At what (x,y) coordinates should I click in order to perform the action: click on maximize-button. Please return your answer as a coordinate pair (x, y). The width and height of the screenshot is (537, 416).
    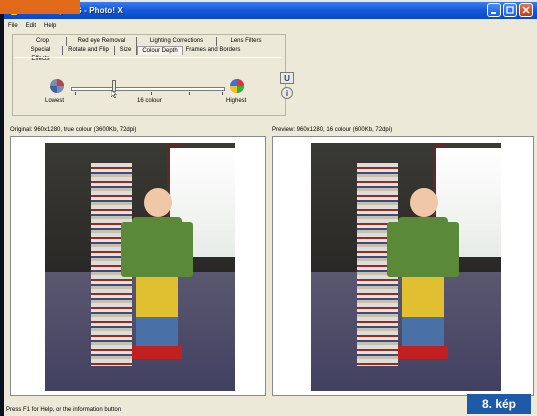
    Looking at the image, I should click on (510, 10).